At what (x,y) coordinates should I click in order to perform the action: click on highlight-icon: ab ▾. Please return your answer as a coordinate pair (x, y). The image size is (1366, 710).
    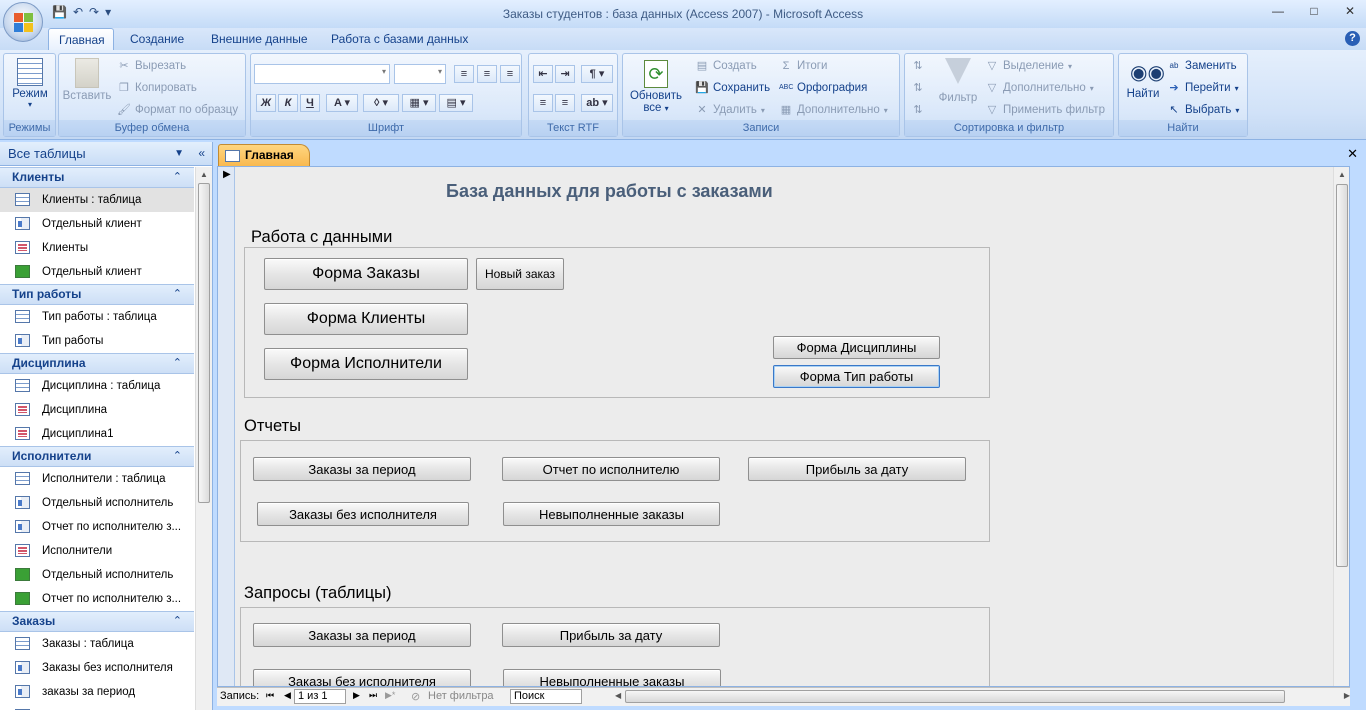
    Looking at the image, I should click on (597, 103).